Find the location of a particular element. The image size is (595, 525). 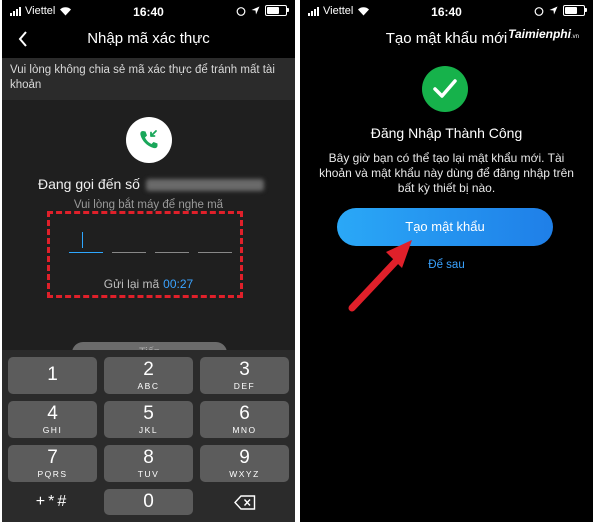

incoming-call-icon is located at coordinates (149, 140).